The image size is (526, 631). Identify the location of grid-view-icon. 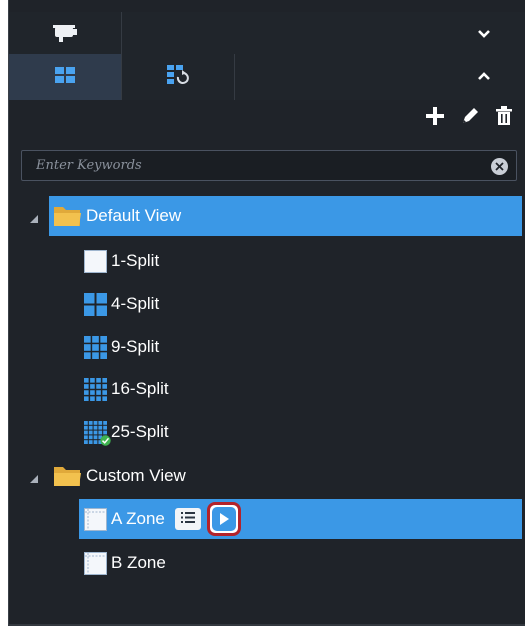
(65, 77).